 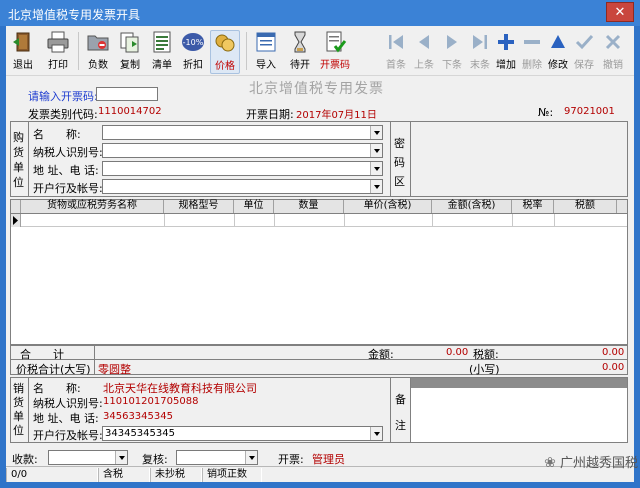 What do you see at coordinates (480, 42) in the screenshot?
I see `last-record-icon` at bounding box center [480, 42].